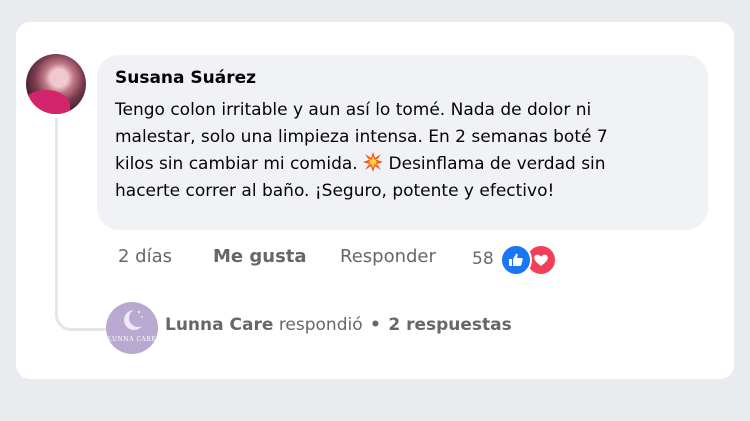 The width and height of the screenshot is (750, 421). I want to click on like-button: Me gusta, so click(260, 256).